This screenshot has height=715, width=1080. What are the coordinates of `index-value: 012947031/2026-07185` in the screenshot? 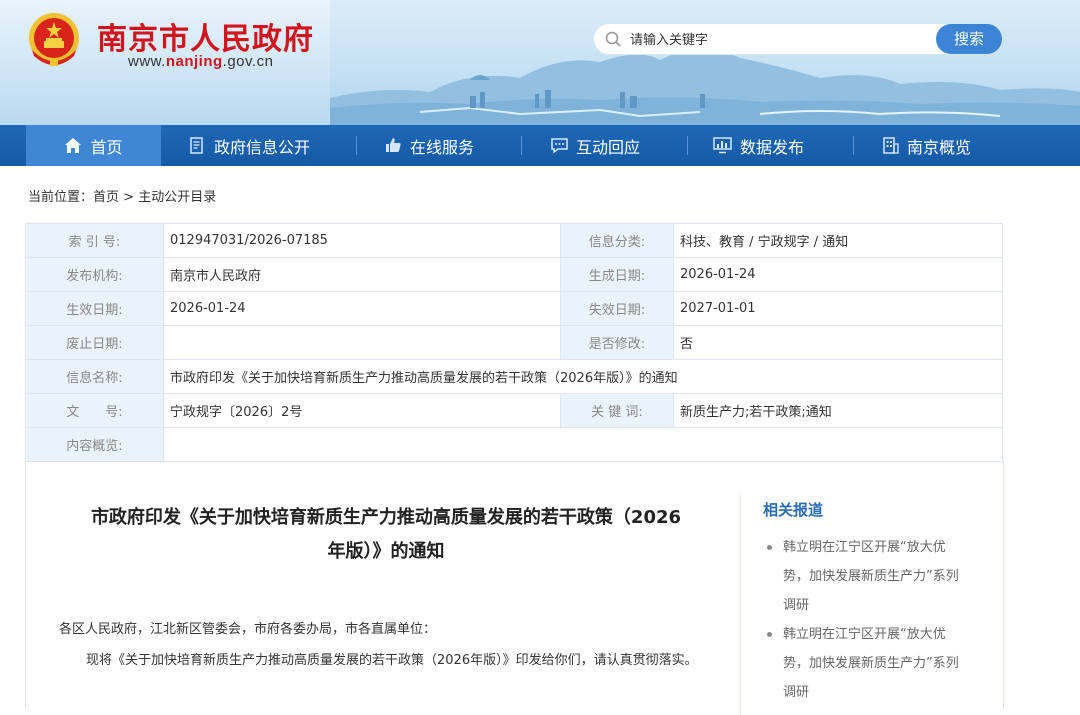 It's located at (362, 240).